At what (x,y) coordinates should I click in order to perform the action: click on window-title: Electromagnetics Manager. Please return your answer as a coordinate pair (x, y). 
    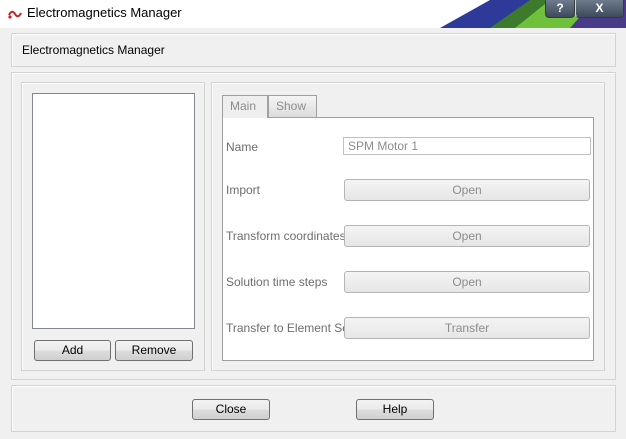
    Looking at the image, I should click on (104, 12).